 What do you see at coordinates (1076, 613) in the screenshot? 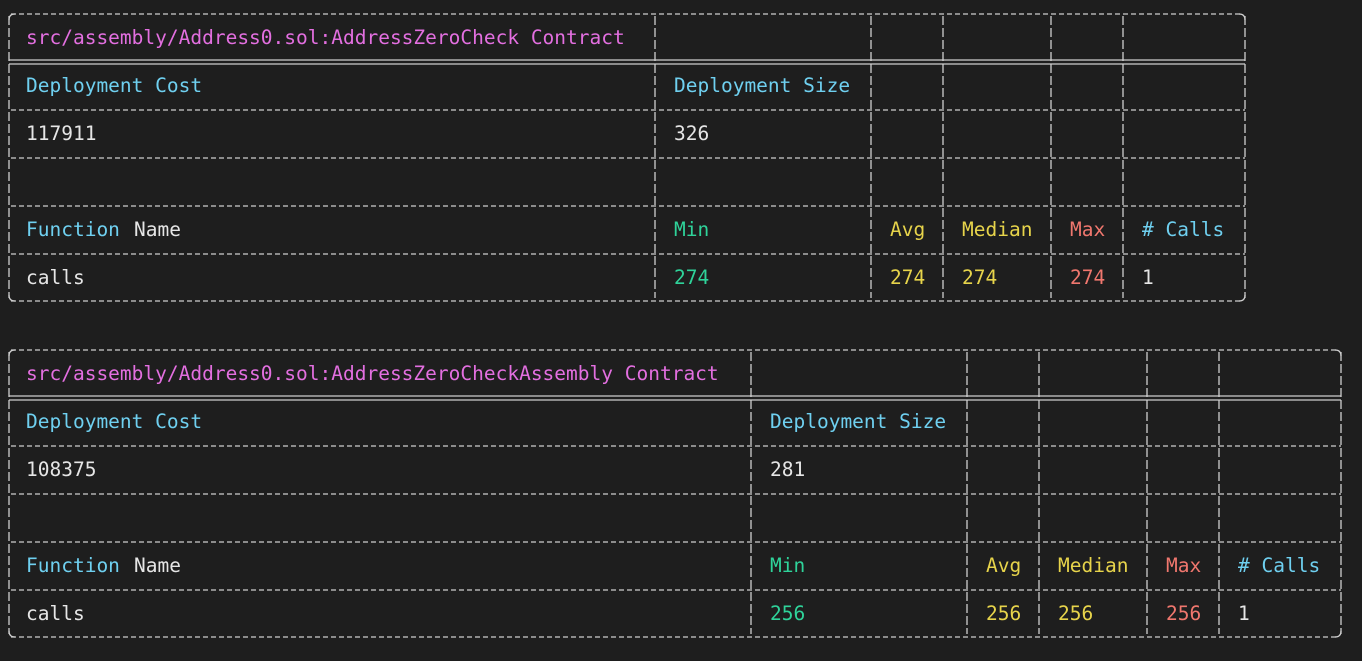
I see `median-cell: 256` at bounding box center [1076, 613].